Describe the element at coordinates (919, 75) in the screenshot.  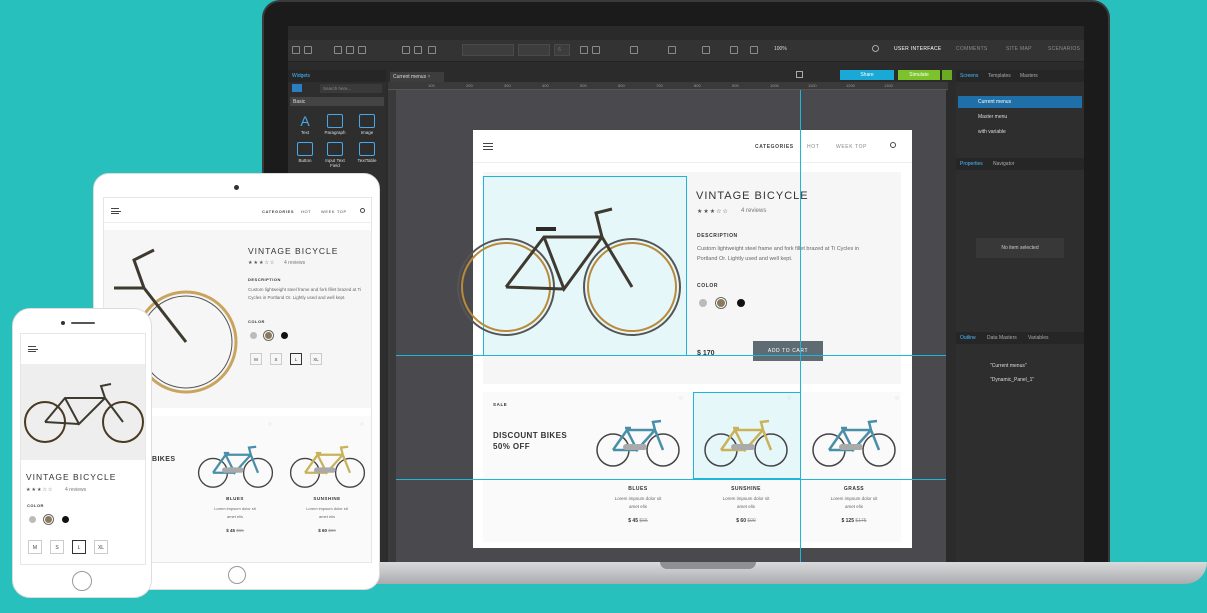
I see `simulate-button: Simulate` at that location.